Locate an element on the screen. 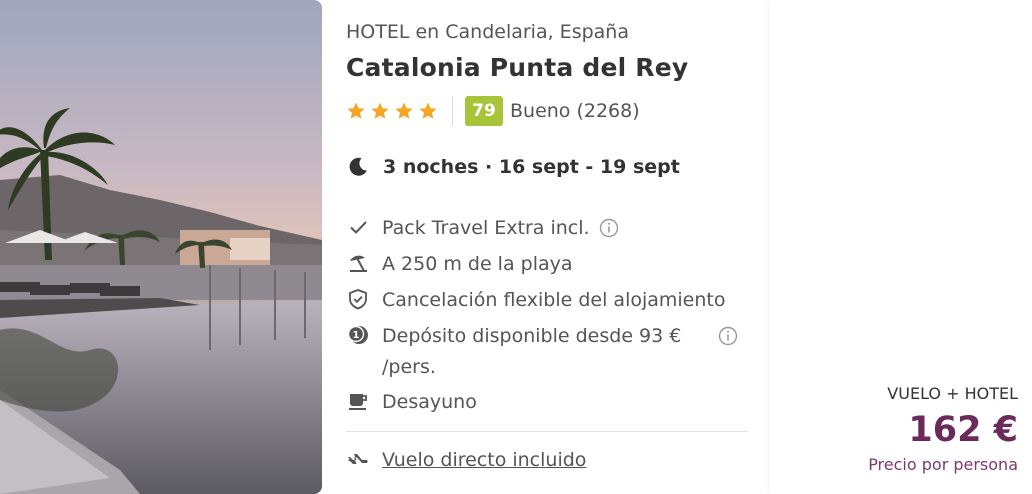  stay-dates: 3 noches · 16 sept - 19 sept is located at coordinates (513, 167).